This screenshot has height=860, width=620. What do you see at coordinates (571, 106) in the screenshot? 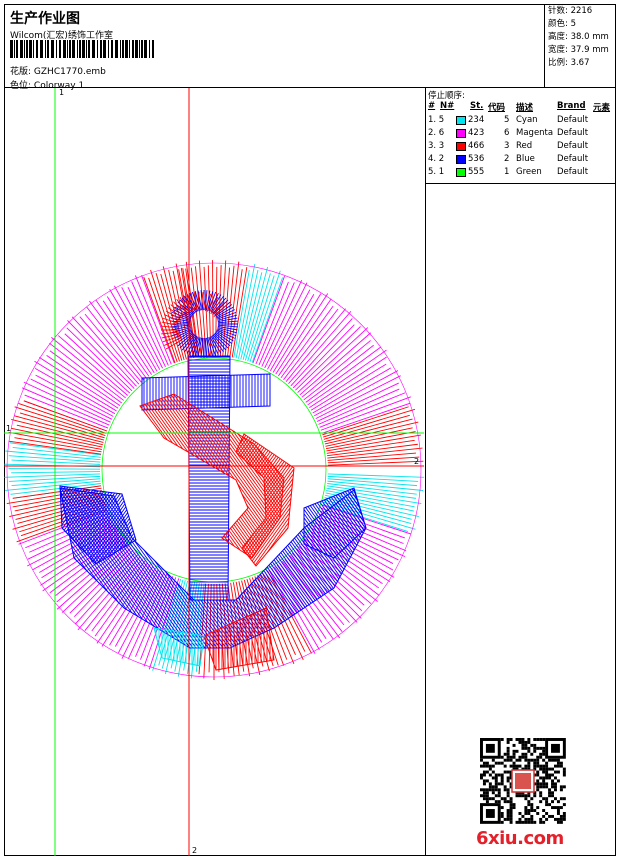
I see `col-header-brand: Brand` at bounding box center [571, 106].